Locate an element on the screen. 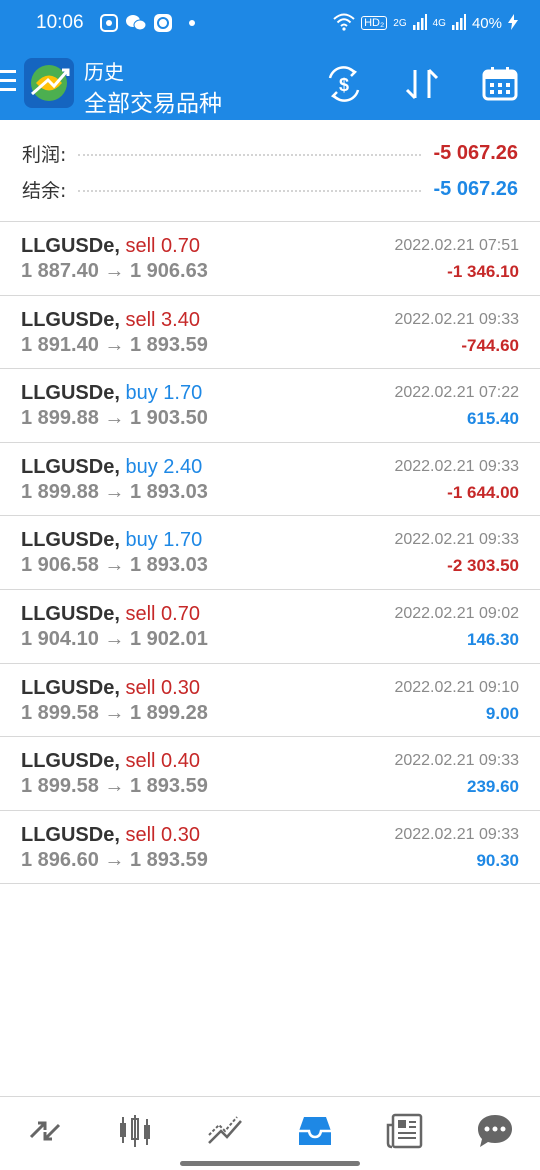  trade-profit: 239.60 is located at coordinates (493, 787).